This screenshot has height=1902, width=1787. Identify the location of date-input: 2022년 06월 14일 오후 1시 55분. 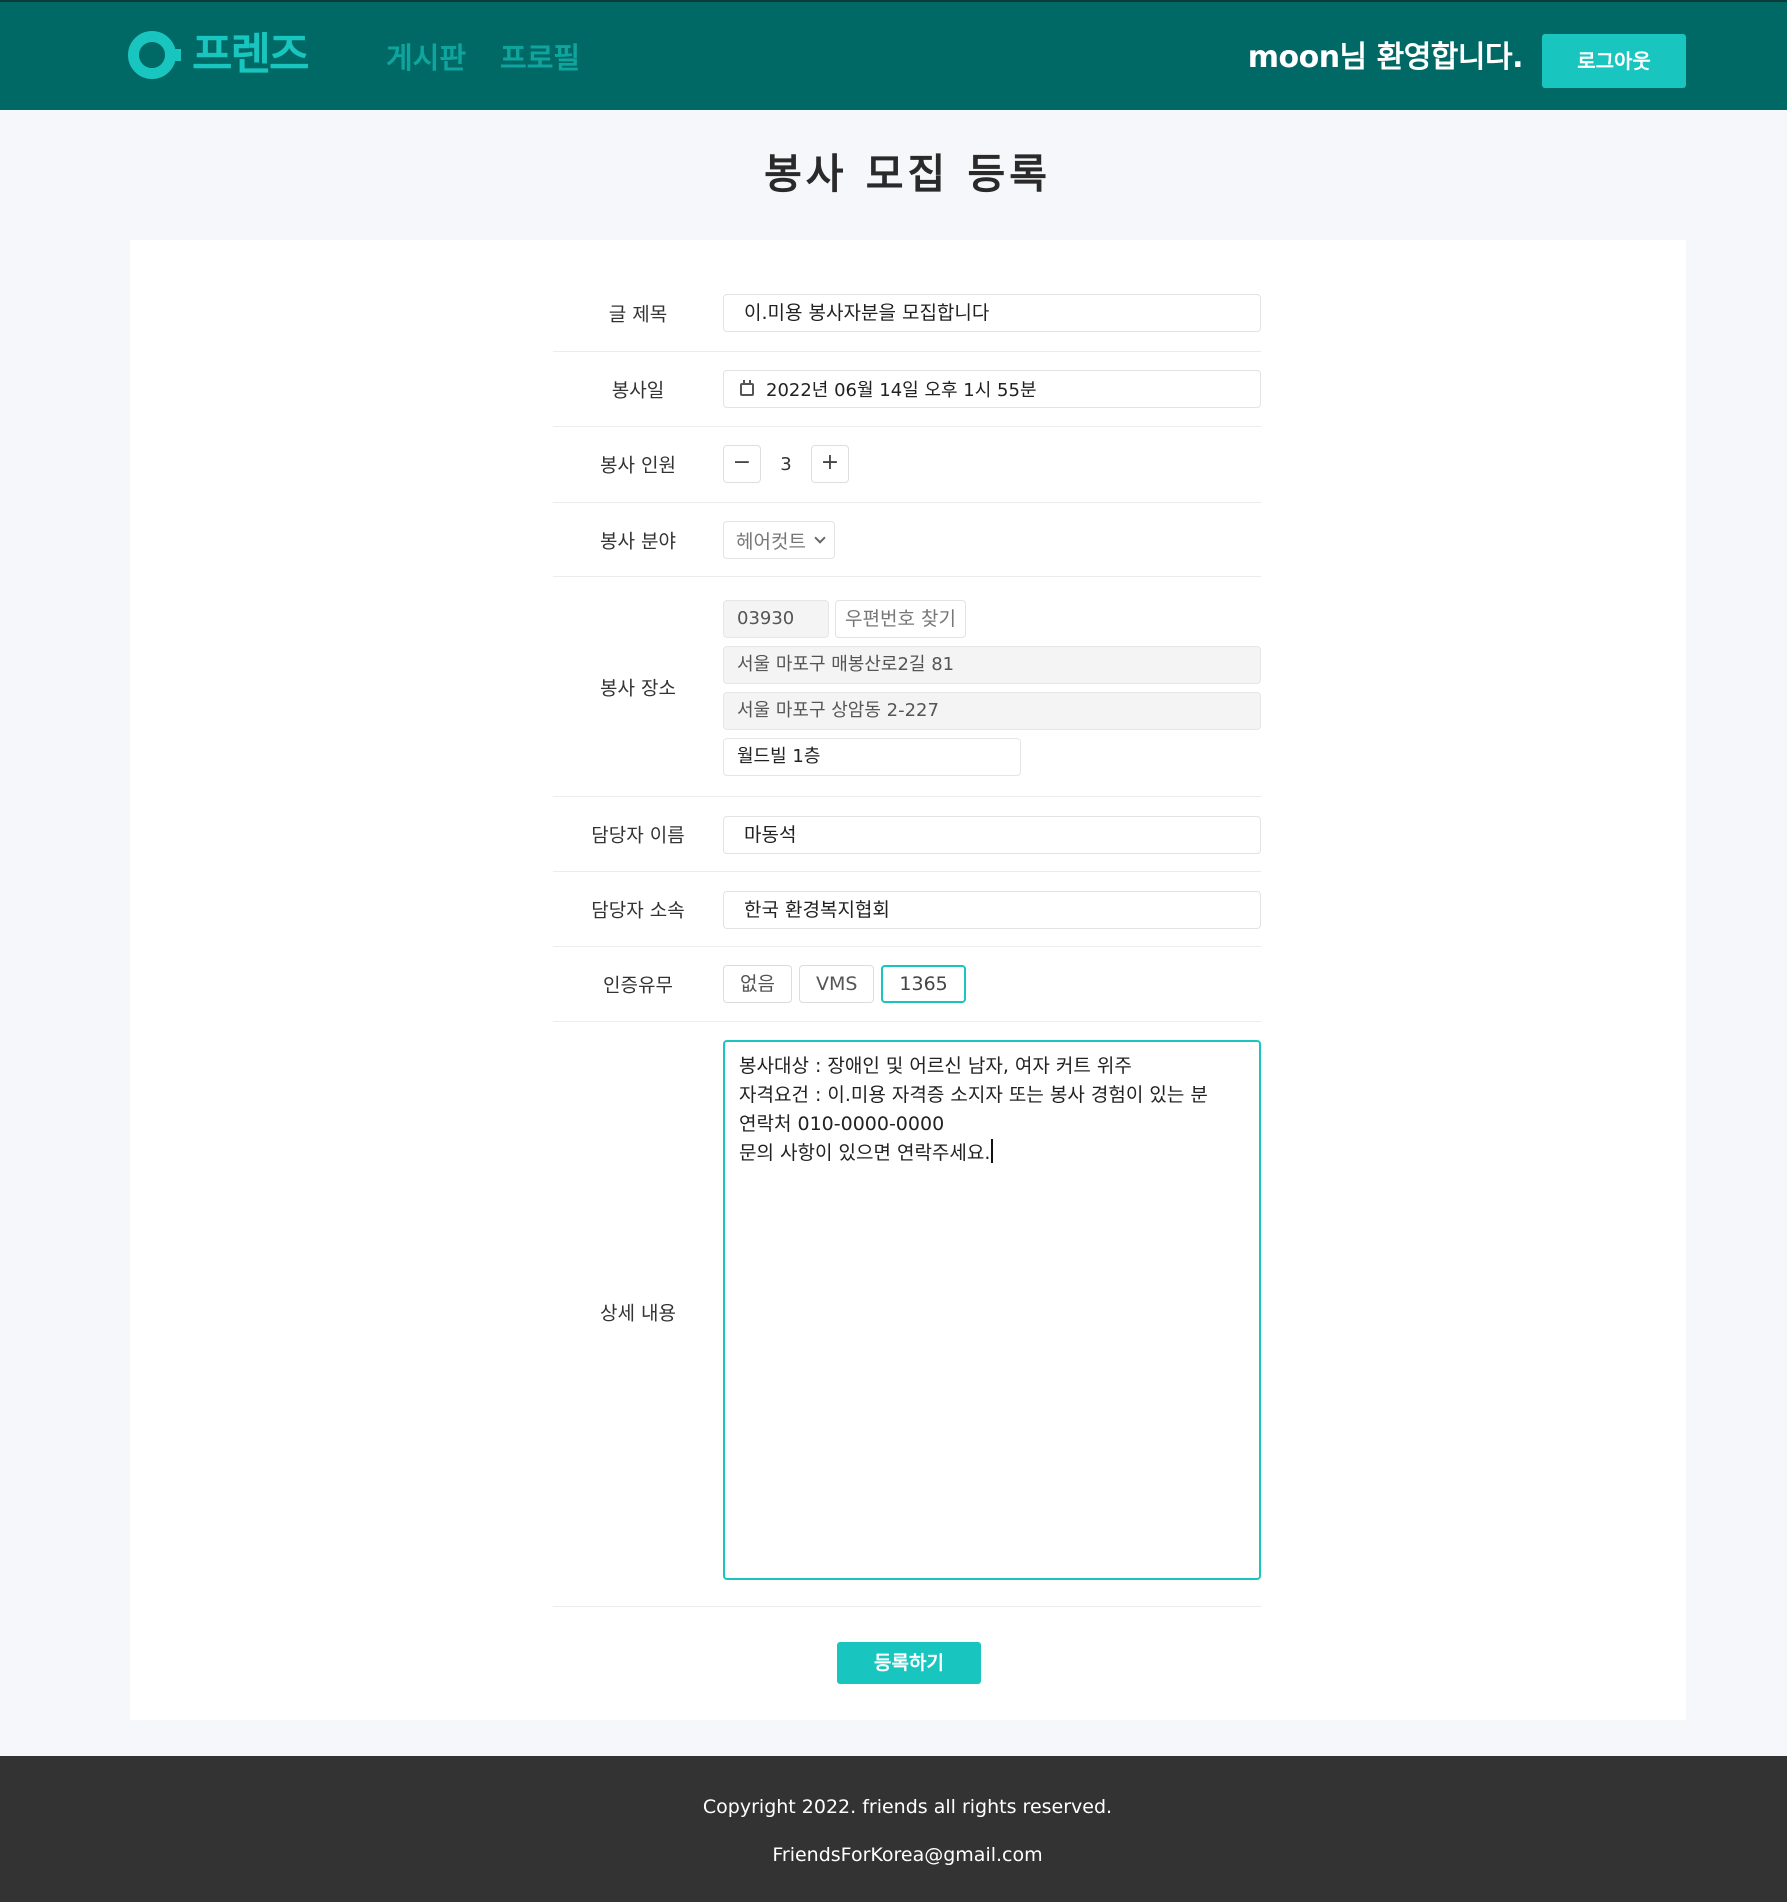
(992, 389).